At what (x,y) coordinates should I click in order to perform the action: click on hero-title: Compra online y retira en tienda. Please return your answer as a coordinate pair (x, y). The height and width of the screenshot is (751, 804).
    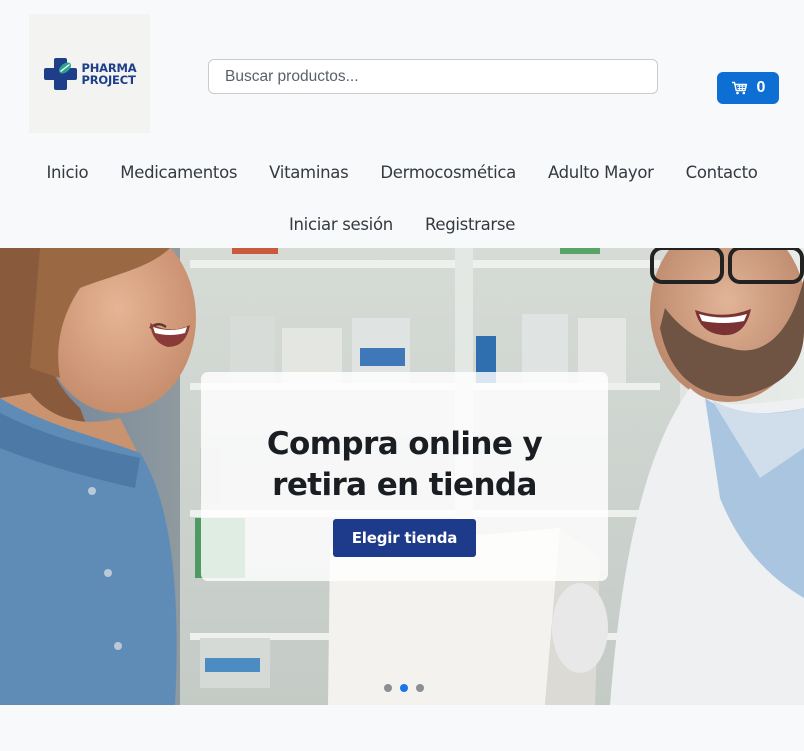
    Looking at the image, I should click on (404, 464).